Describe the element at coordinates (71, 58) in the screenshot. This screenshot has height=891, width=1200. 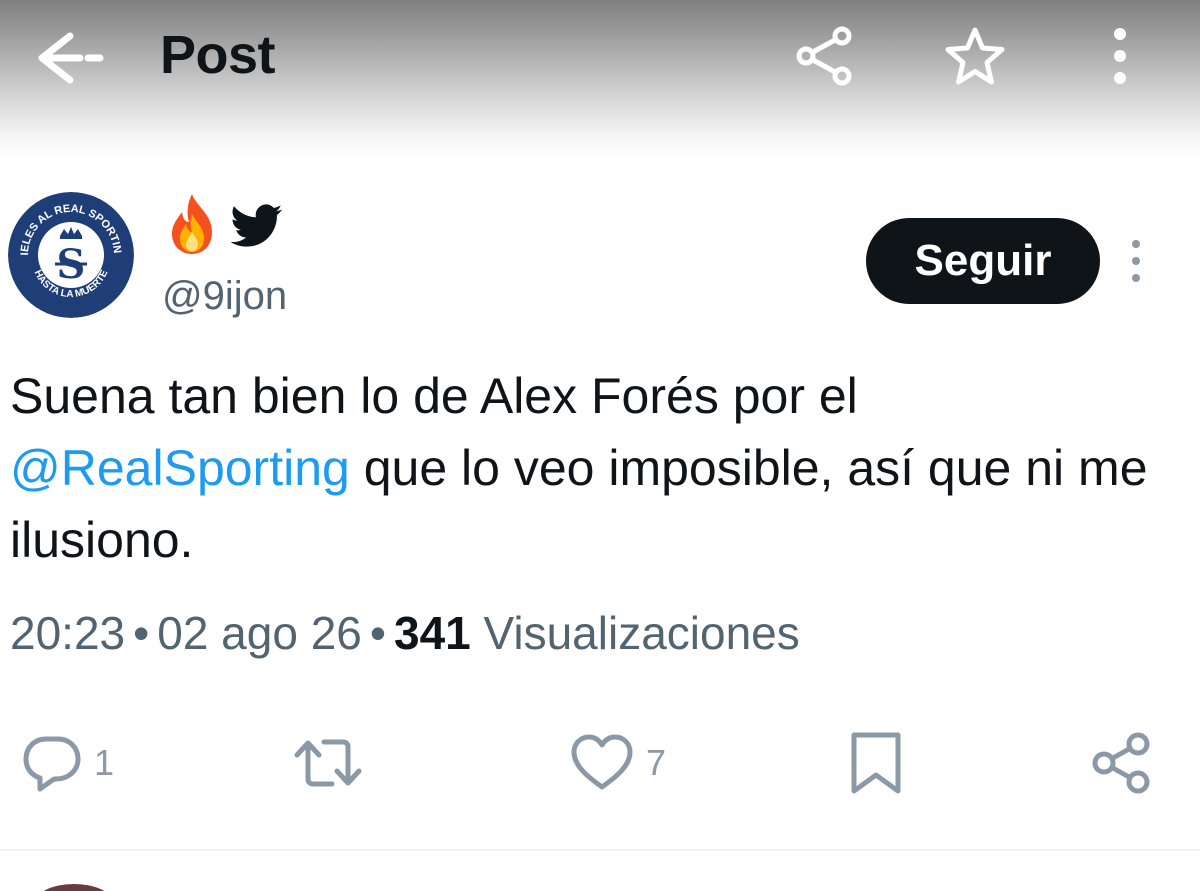
I see `arrow-left-icon` at that location.